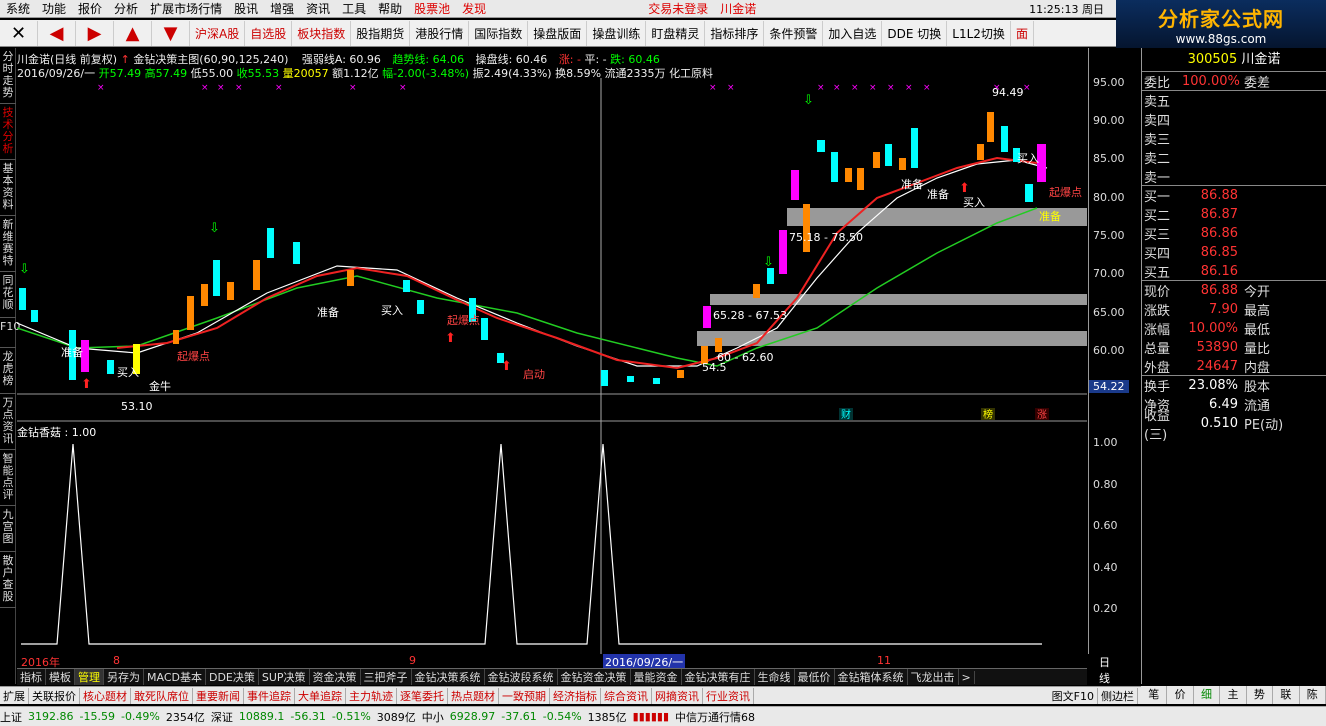 The height and width of the screenshot is (726, 1326). I want to click on sub-indicator-title: 金钻香菇 : 1.00, so click(56, 432).